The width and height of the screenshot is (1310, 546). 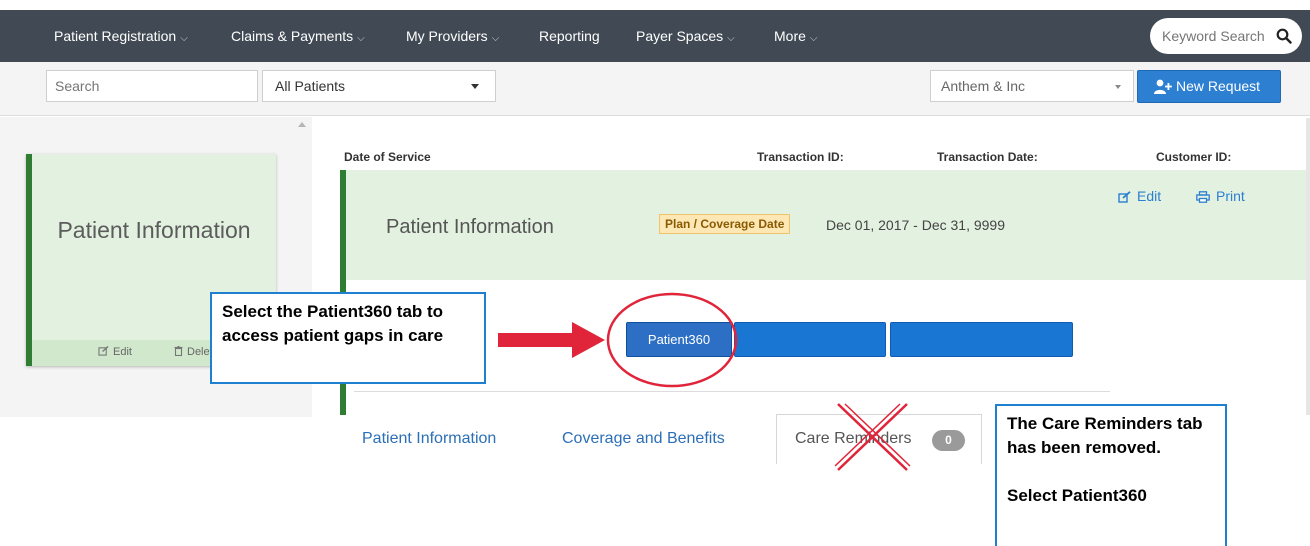 I want to click on info-edit-label: Edit, so click(x=1149, y=196).